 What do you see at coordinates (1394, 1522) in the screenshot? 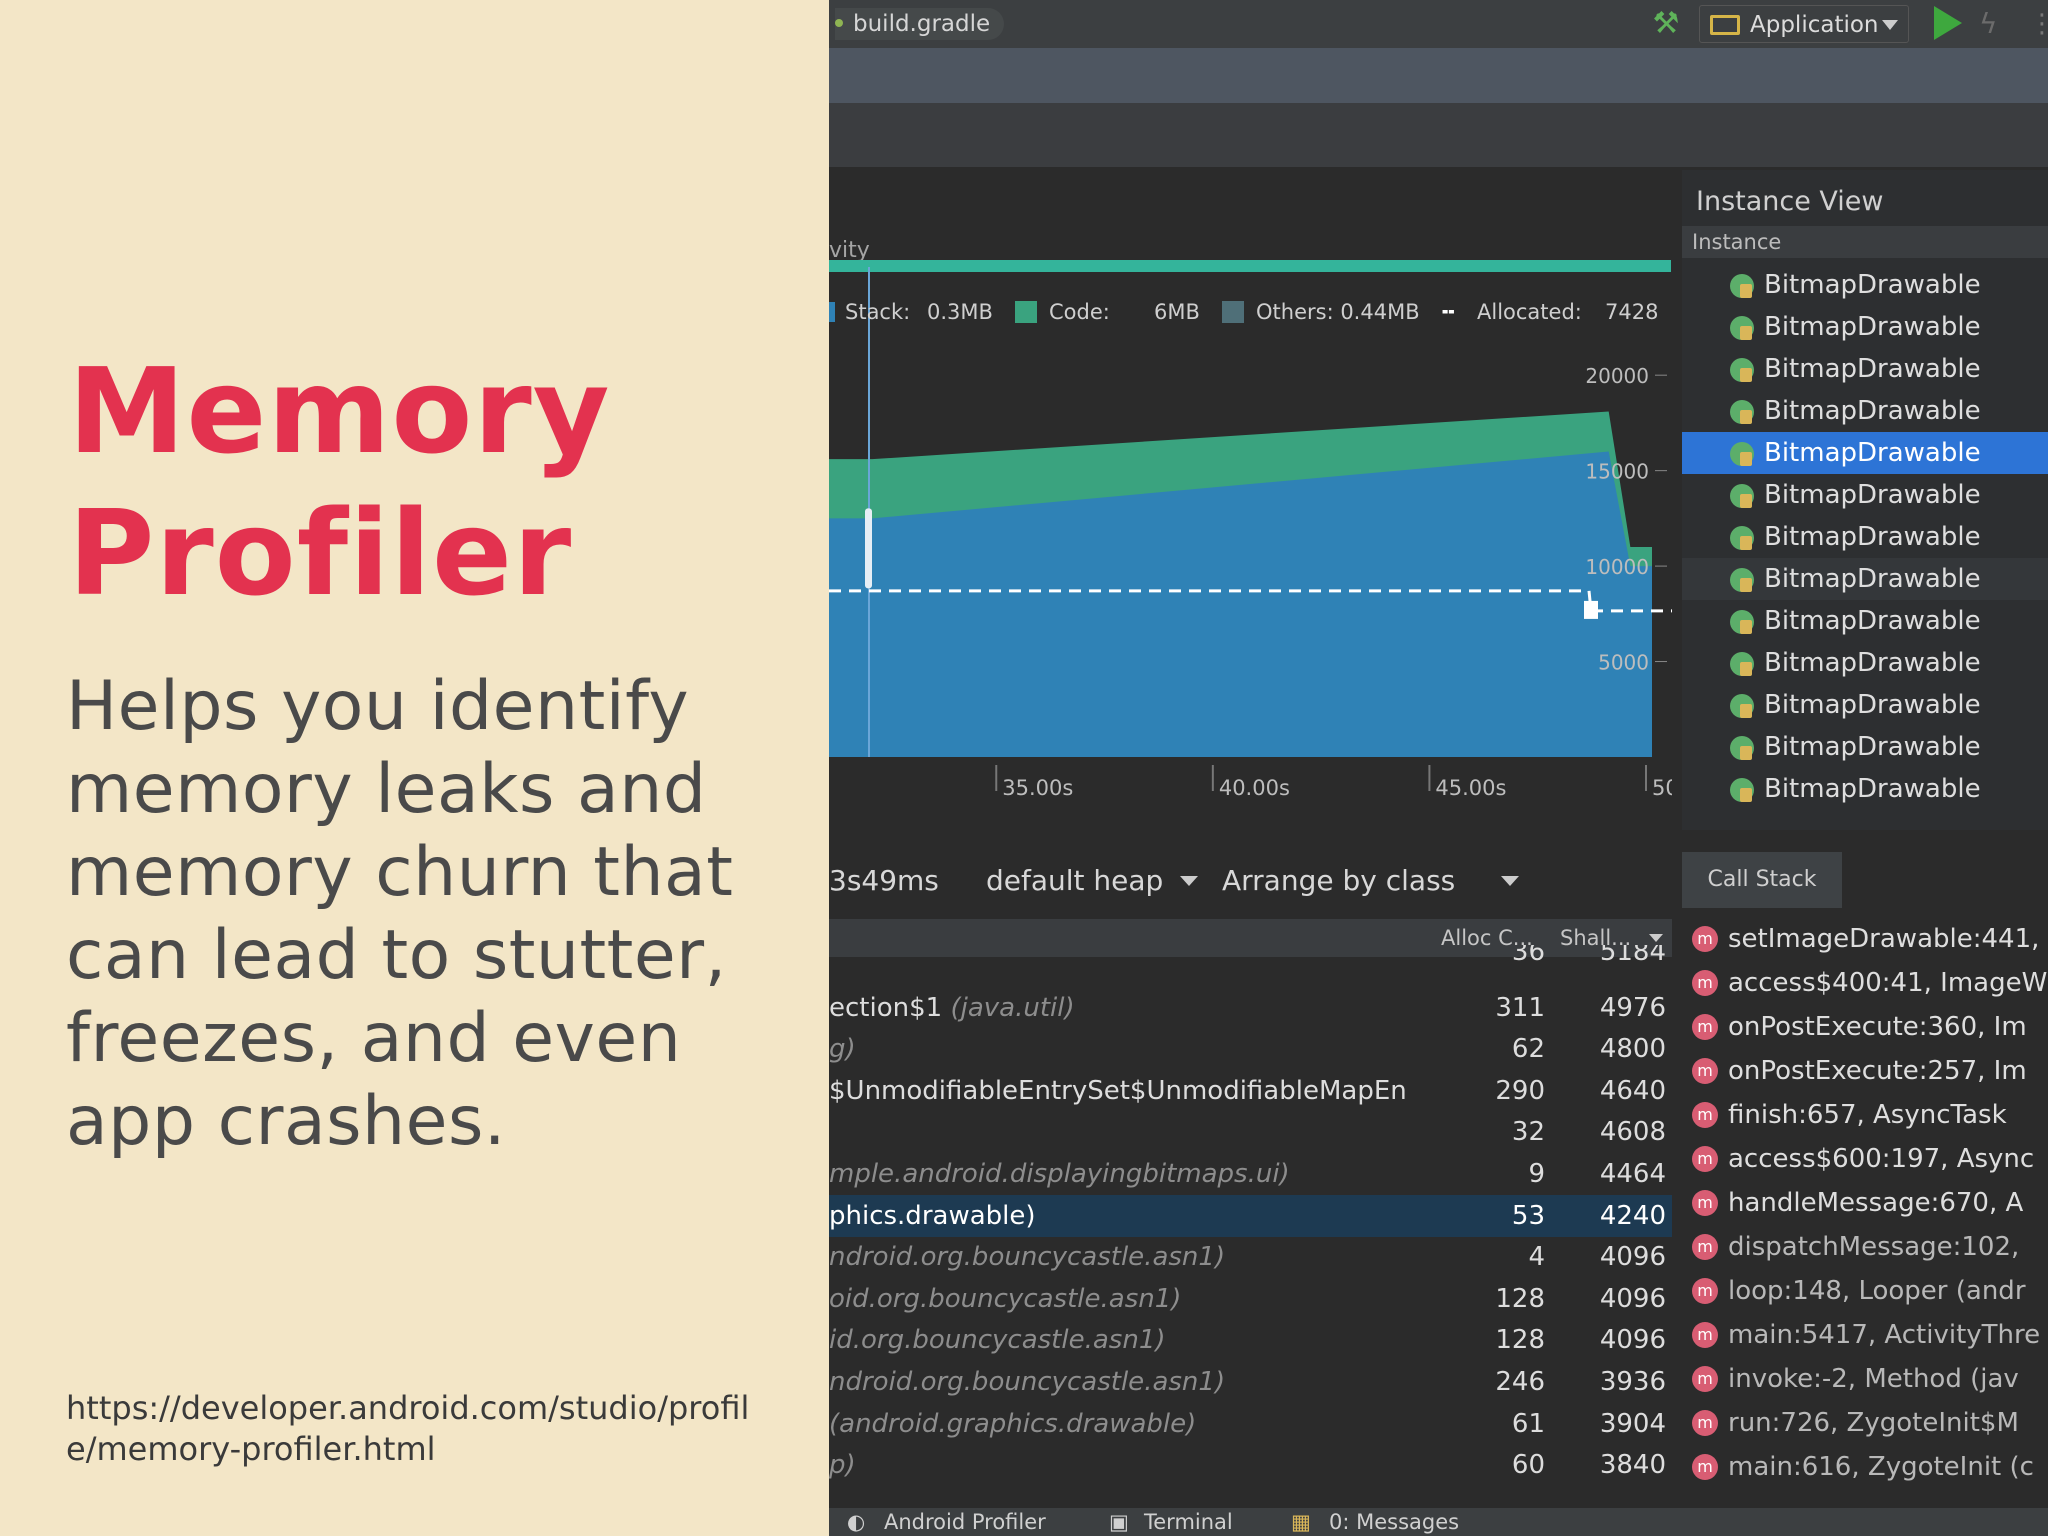
I see `tab-messages: 0: Messages` at bounding box center [1394, 1522].